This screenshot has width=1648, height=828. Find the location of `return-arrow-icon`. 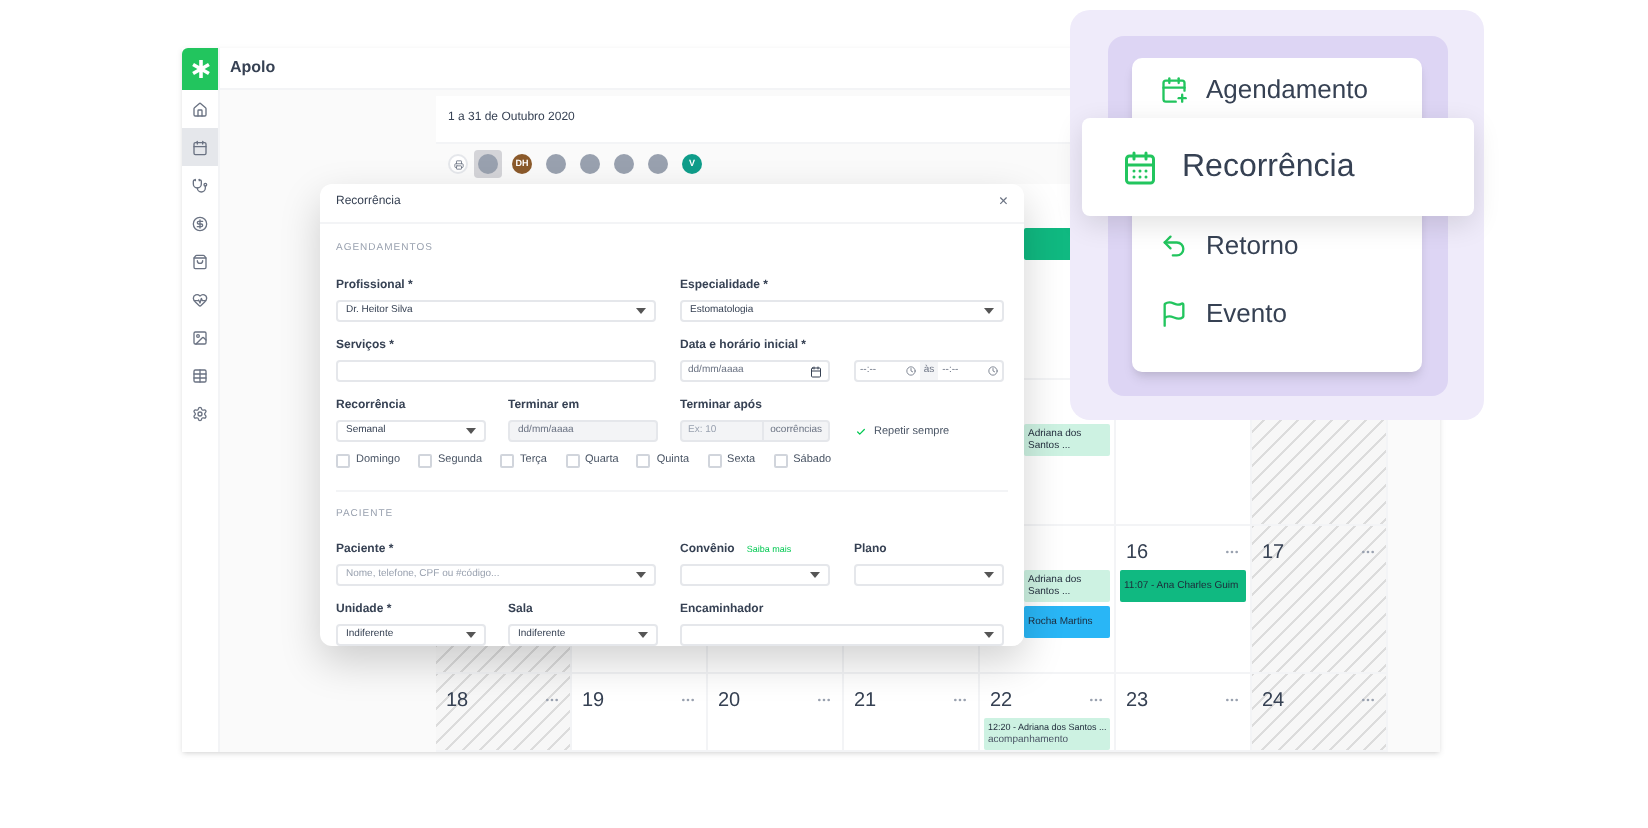

return-arrow-icon is located at coordinates (1174, 246).